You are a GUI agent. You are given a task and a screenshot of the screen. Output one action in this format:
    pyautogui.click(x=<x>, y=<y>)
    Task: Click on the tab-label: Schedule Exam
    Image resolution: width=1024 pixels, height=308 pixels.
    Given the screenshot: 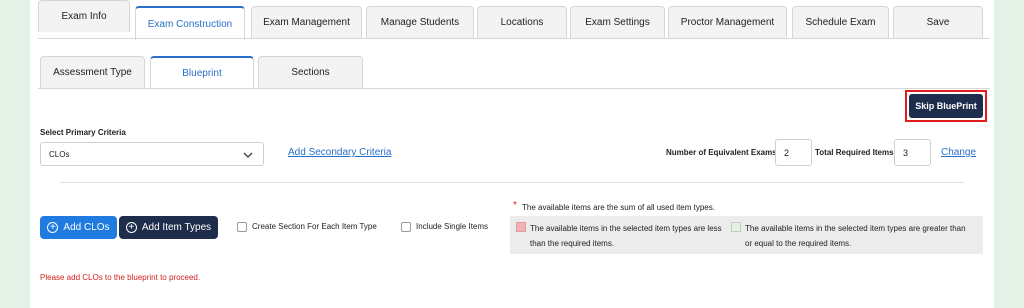 What is the action you would take?
    pyautogui.click(x=840, y=22)
    